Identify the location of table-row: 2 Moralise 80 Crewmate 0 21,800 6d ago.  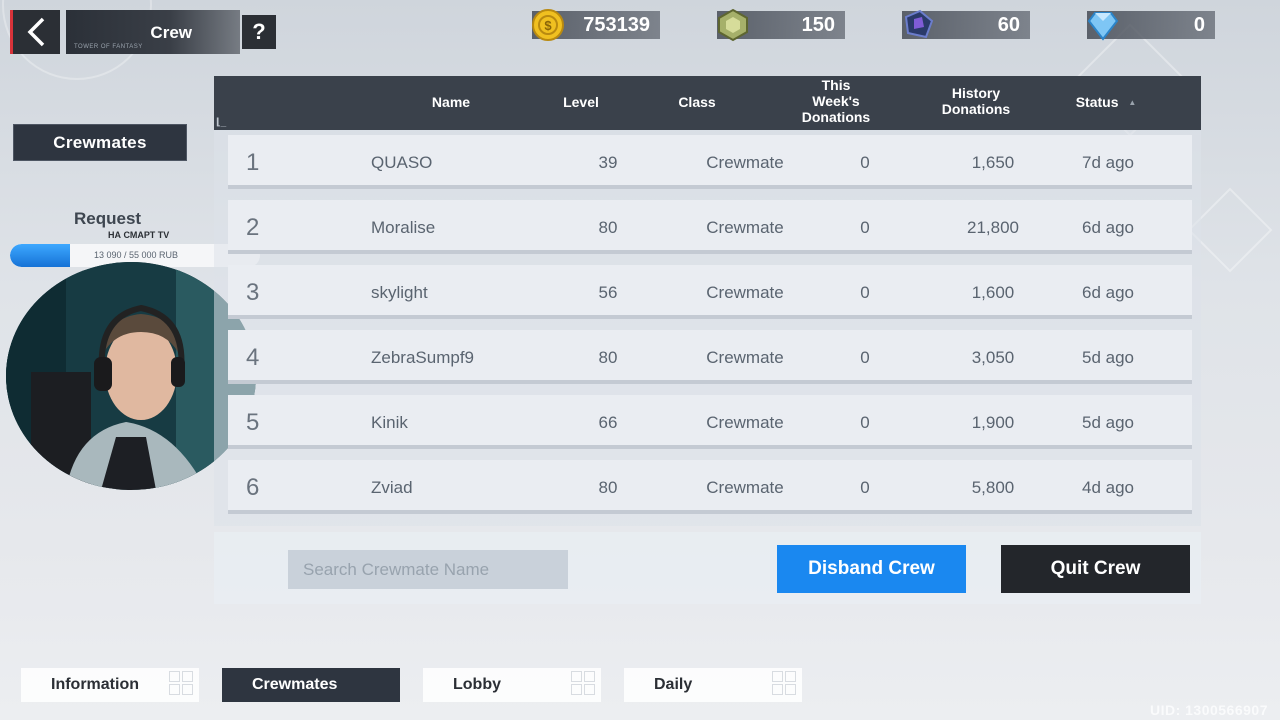
(710, 227).